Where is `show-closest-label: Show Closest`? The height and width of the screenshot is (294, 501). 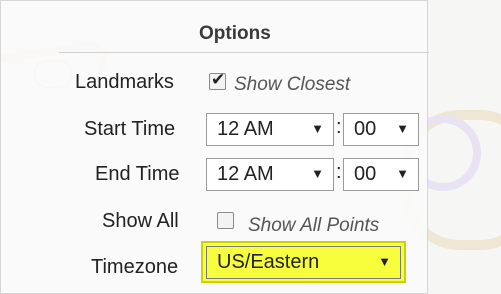
show-closest-label: Show Closest is located at coordinates (292, 84).